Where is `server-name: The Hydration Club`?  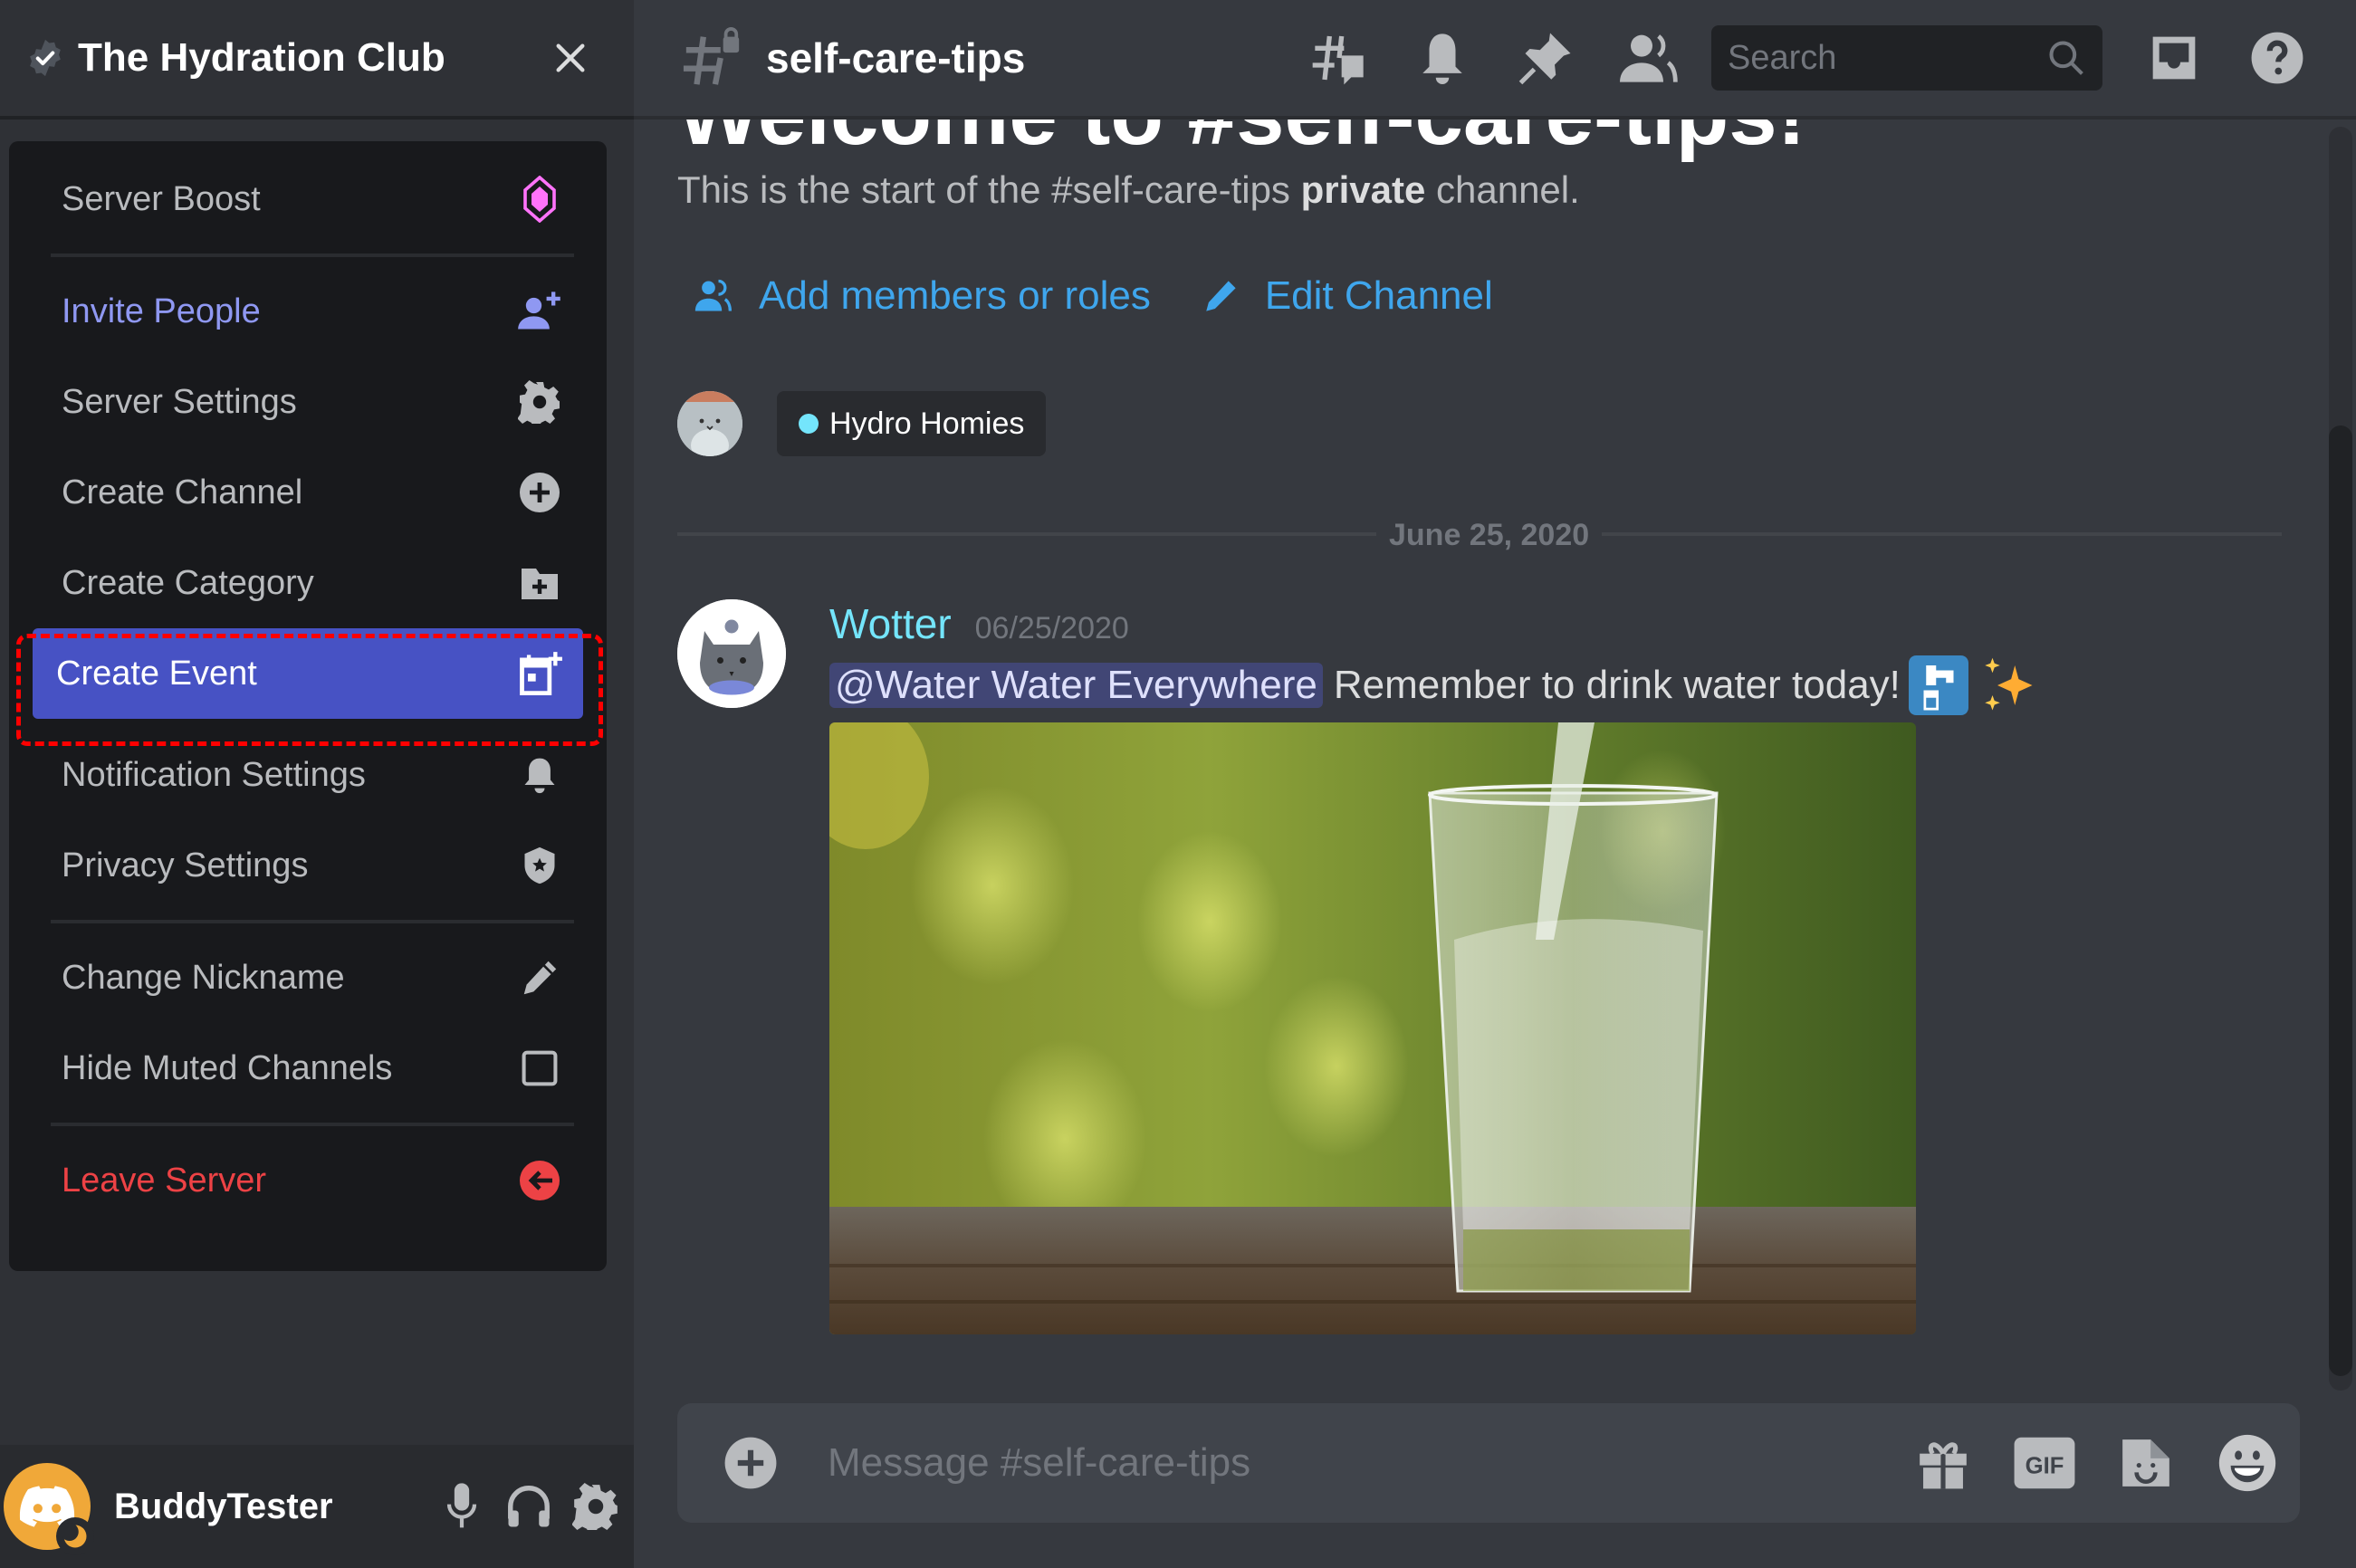
server-name: The Hydration Club is located at coordinates (261, 57).